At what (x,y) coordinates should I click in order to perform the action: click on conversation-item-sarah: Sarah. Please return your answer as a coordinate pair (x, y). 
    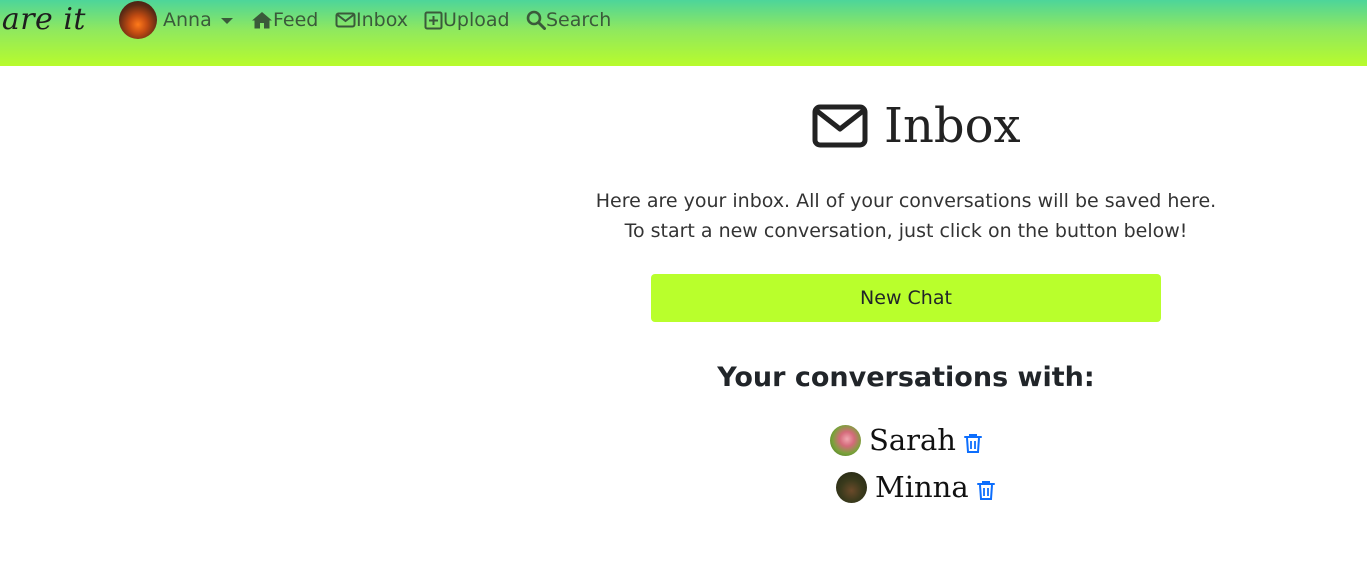
    Looking at the image, I should click on (906, 440).